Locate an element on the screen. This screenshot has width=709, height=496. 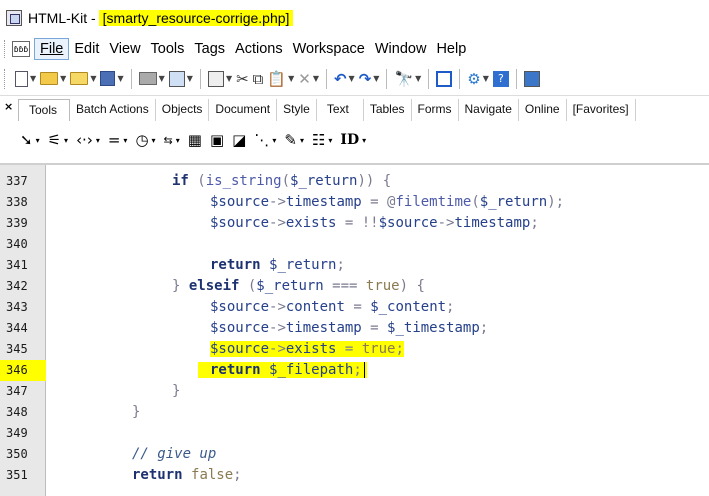
tab-batch-actions: Batch Actions is located at coordinates (113, 110).